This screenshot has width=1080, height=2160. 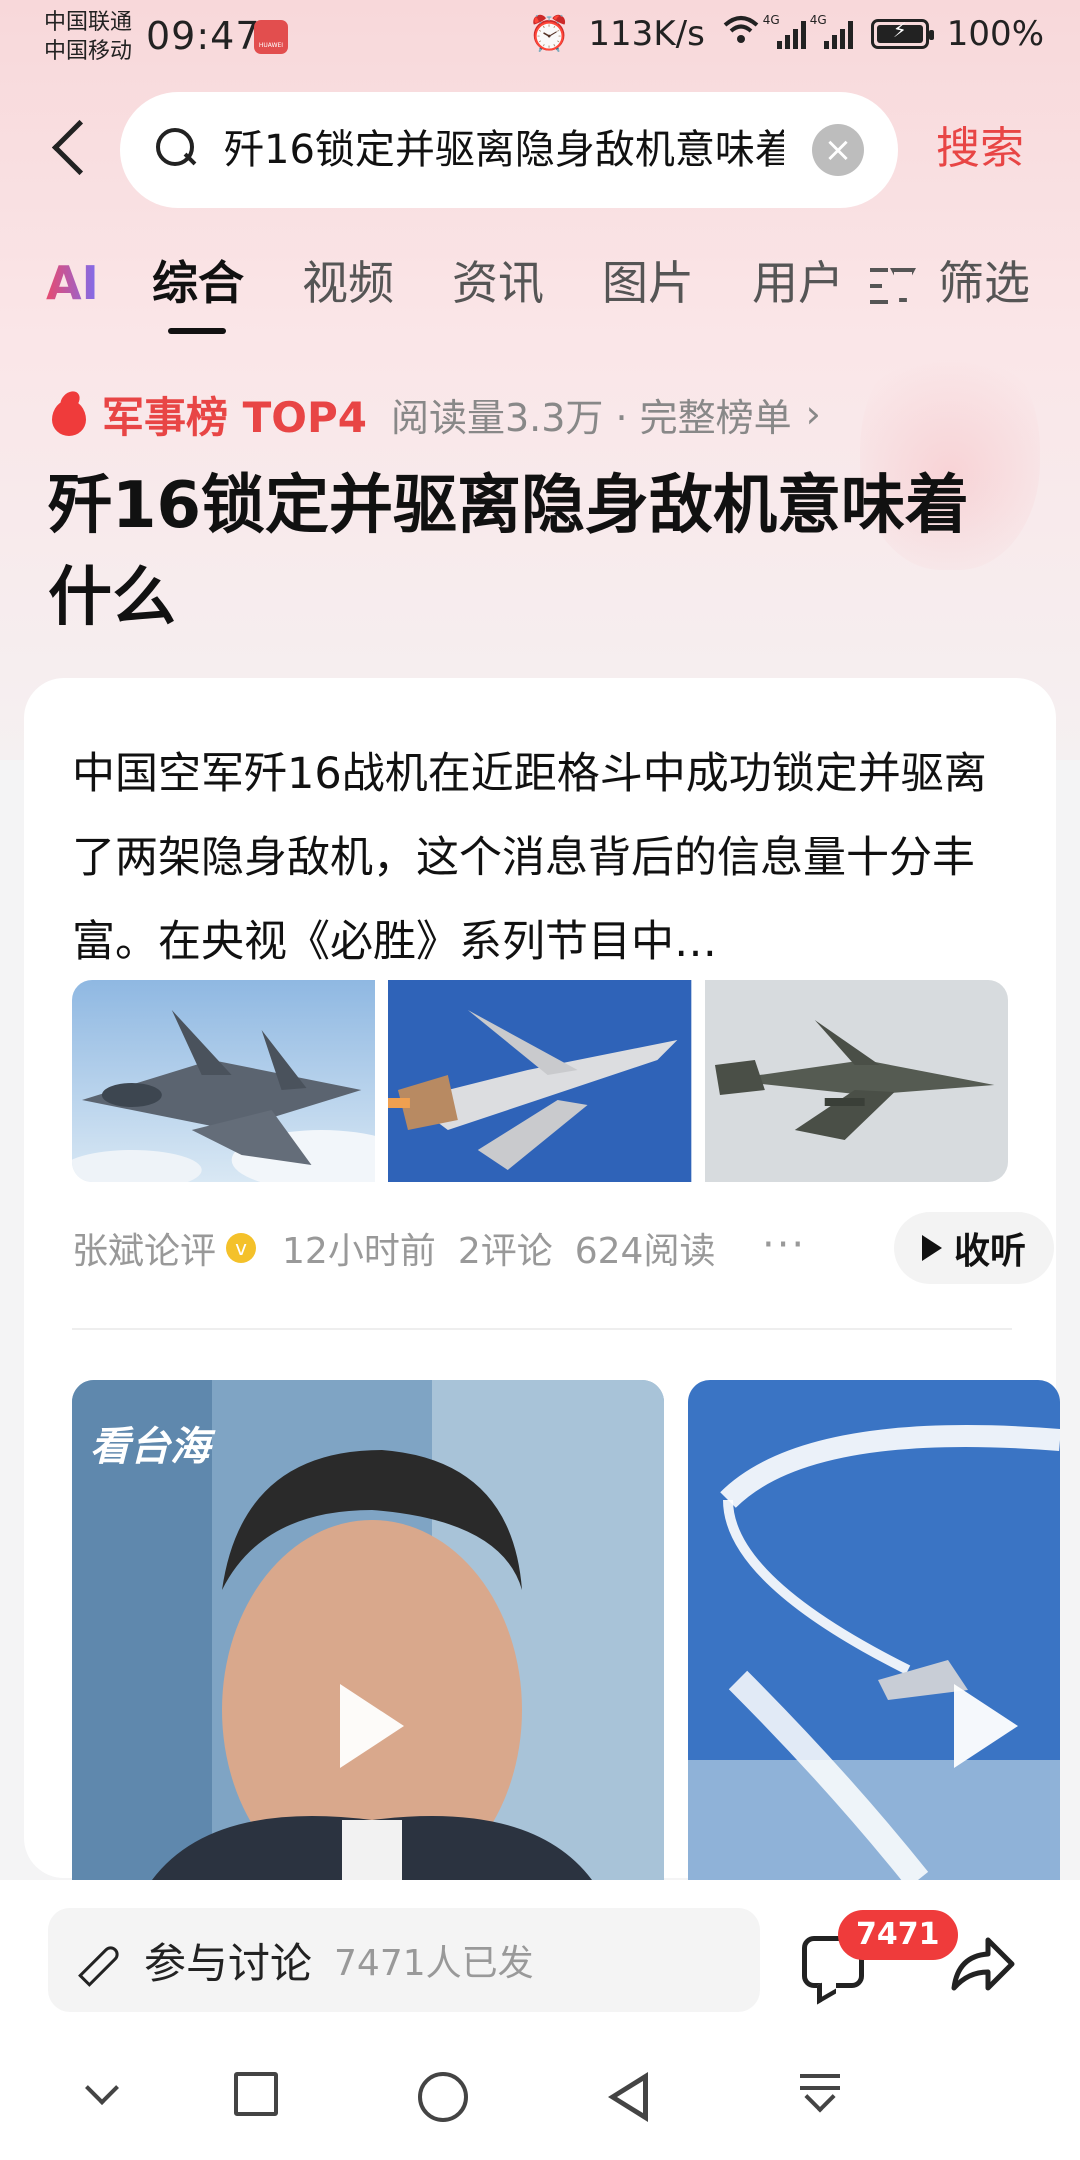 What do you see at coordinates (98, 1960) in the screenshot?
I see `pen-icon` at bounding box center [98, 1960].